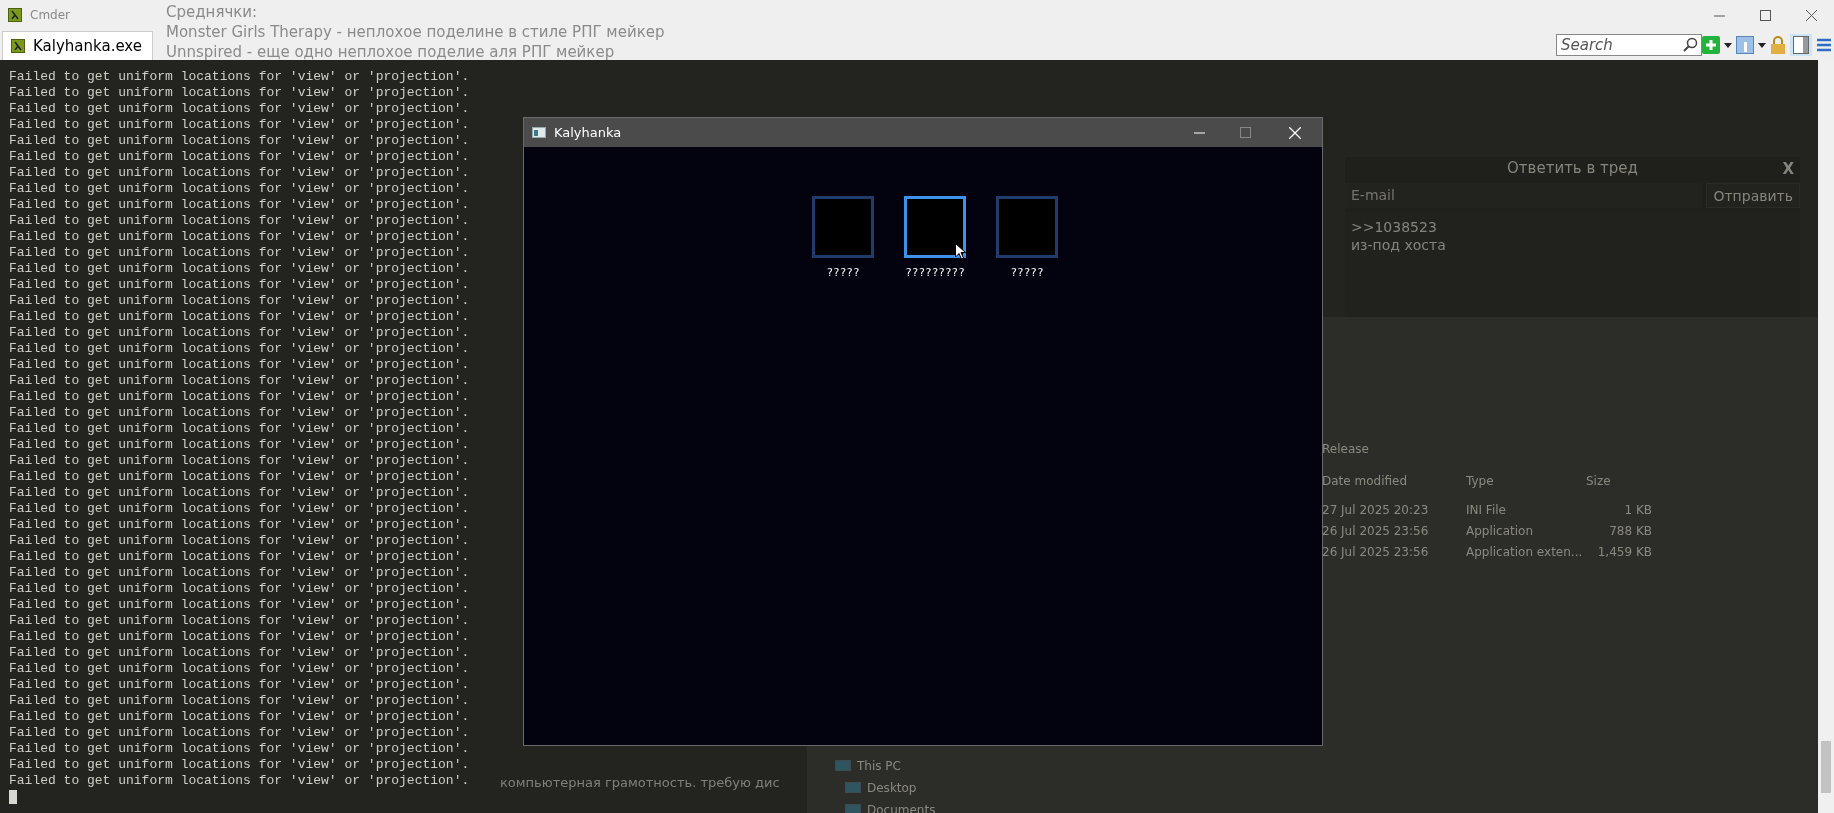 Image resolution: width=1834 pixels, height=813 pixels. Describe the element at coordinates (50, 15) in the screenshot. I see `window-title: Cmder` at that location.